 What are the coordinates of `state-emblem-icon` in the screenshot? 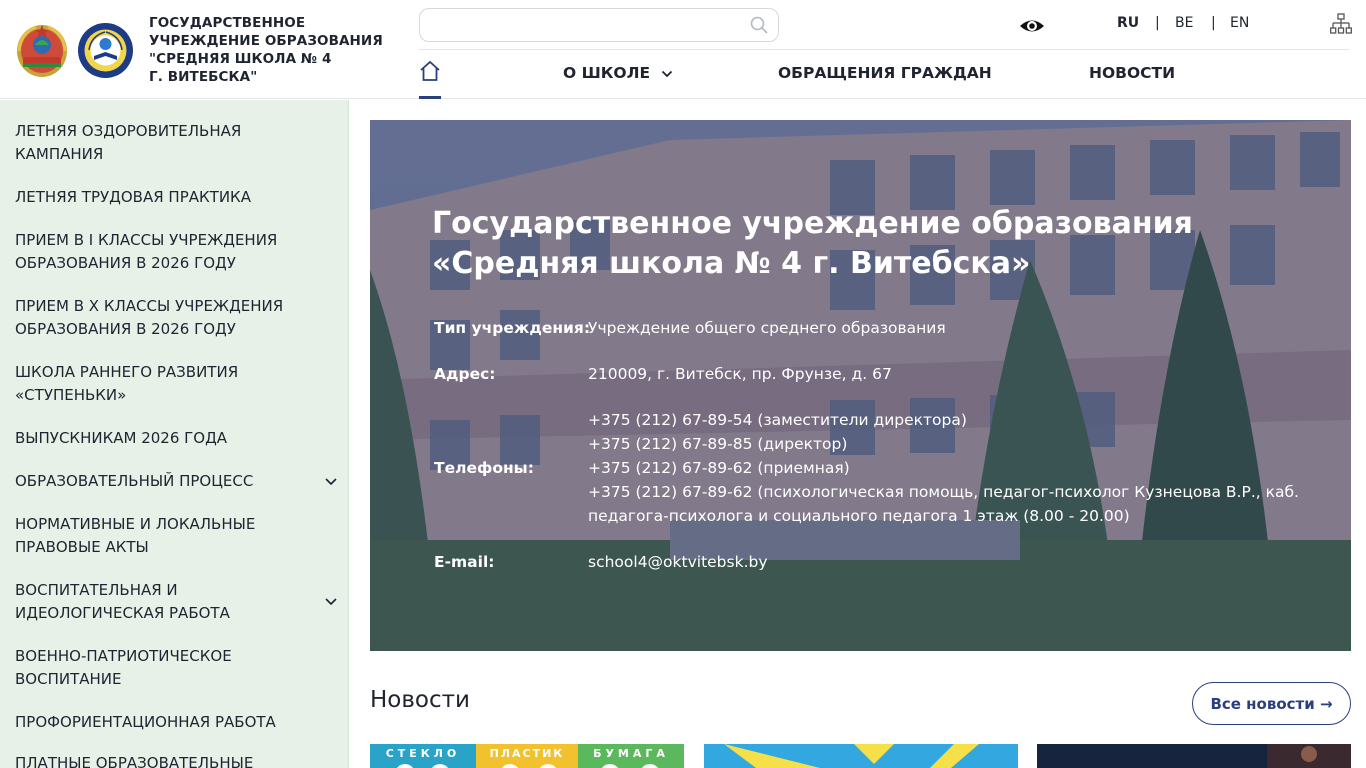 It's located at (42, 50).